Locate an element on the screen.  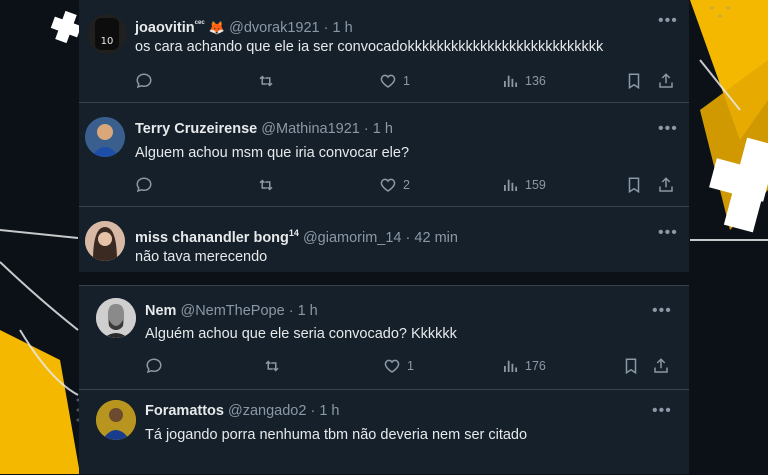
like-count: 2 is located at coordinates (406, 185).